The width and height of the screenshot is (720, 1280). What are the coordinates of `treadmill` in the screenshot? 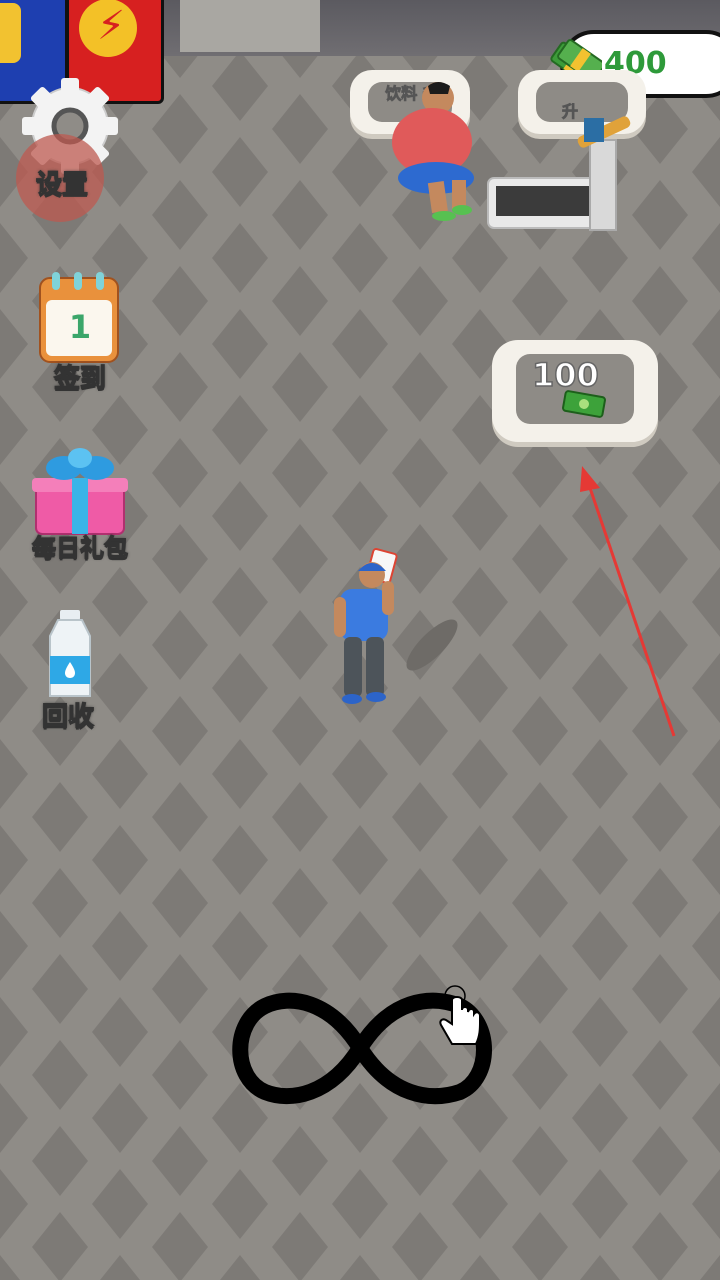 It's located at (559, 173).